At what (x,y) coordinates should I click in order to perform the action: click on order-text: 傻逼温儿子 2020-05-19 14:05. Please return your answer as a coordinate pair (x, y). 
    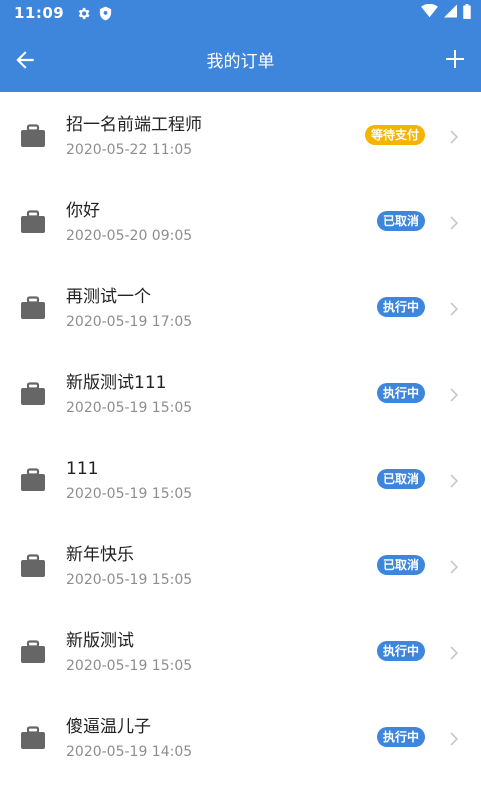
    Looking at the image, I should click on (129, 738).